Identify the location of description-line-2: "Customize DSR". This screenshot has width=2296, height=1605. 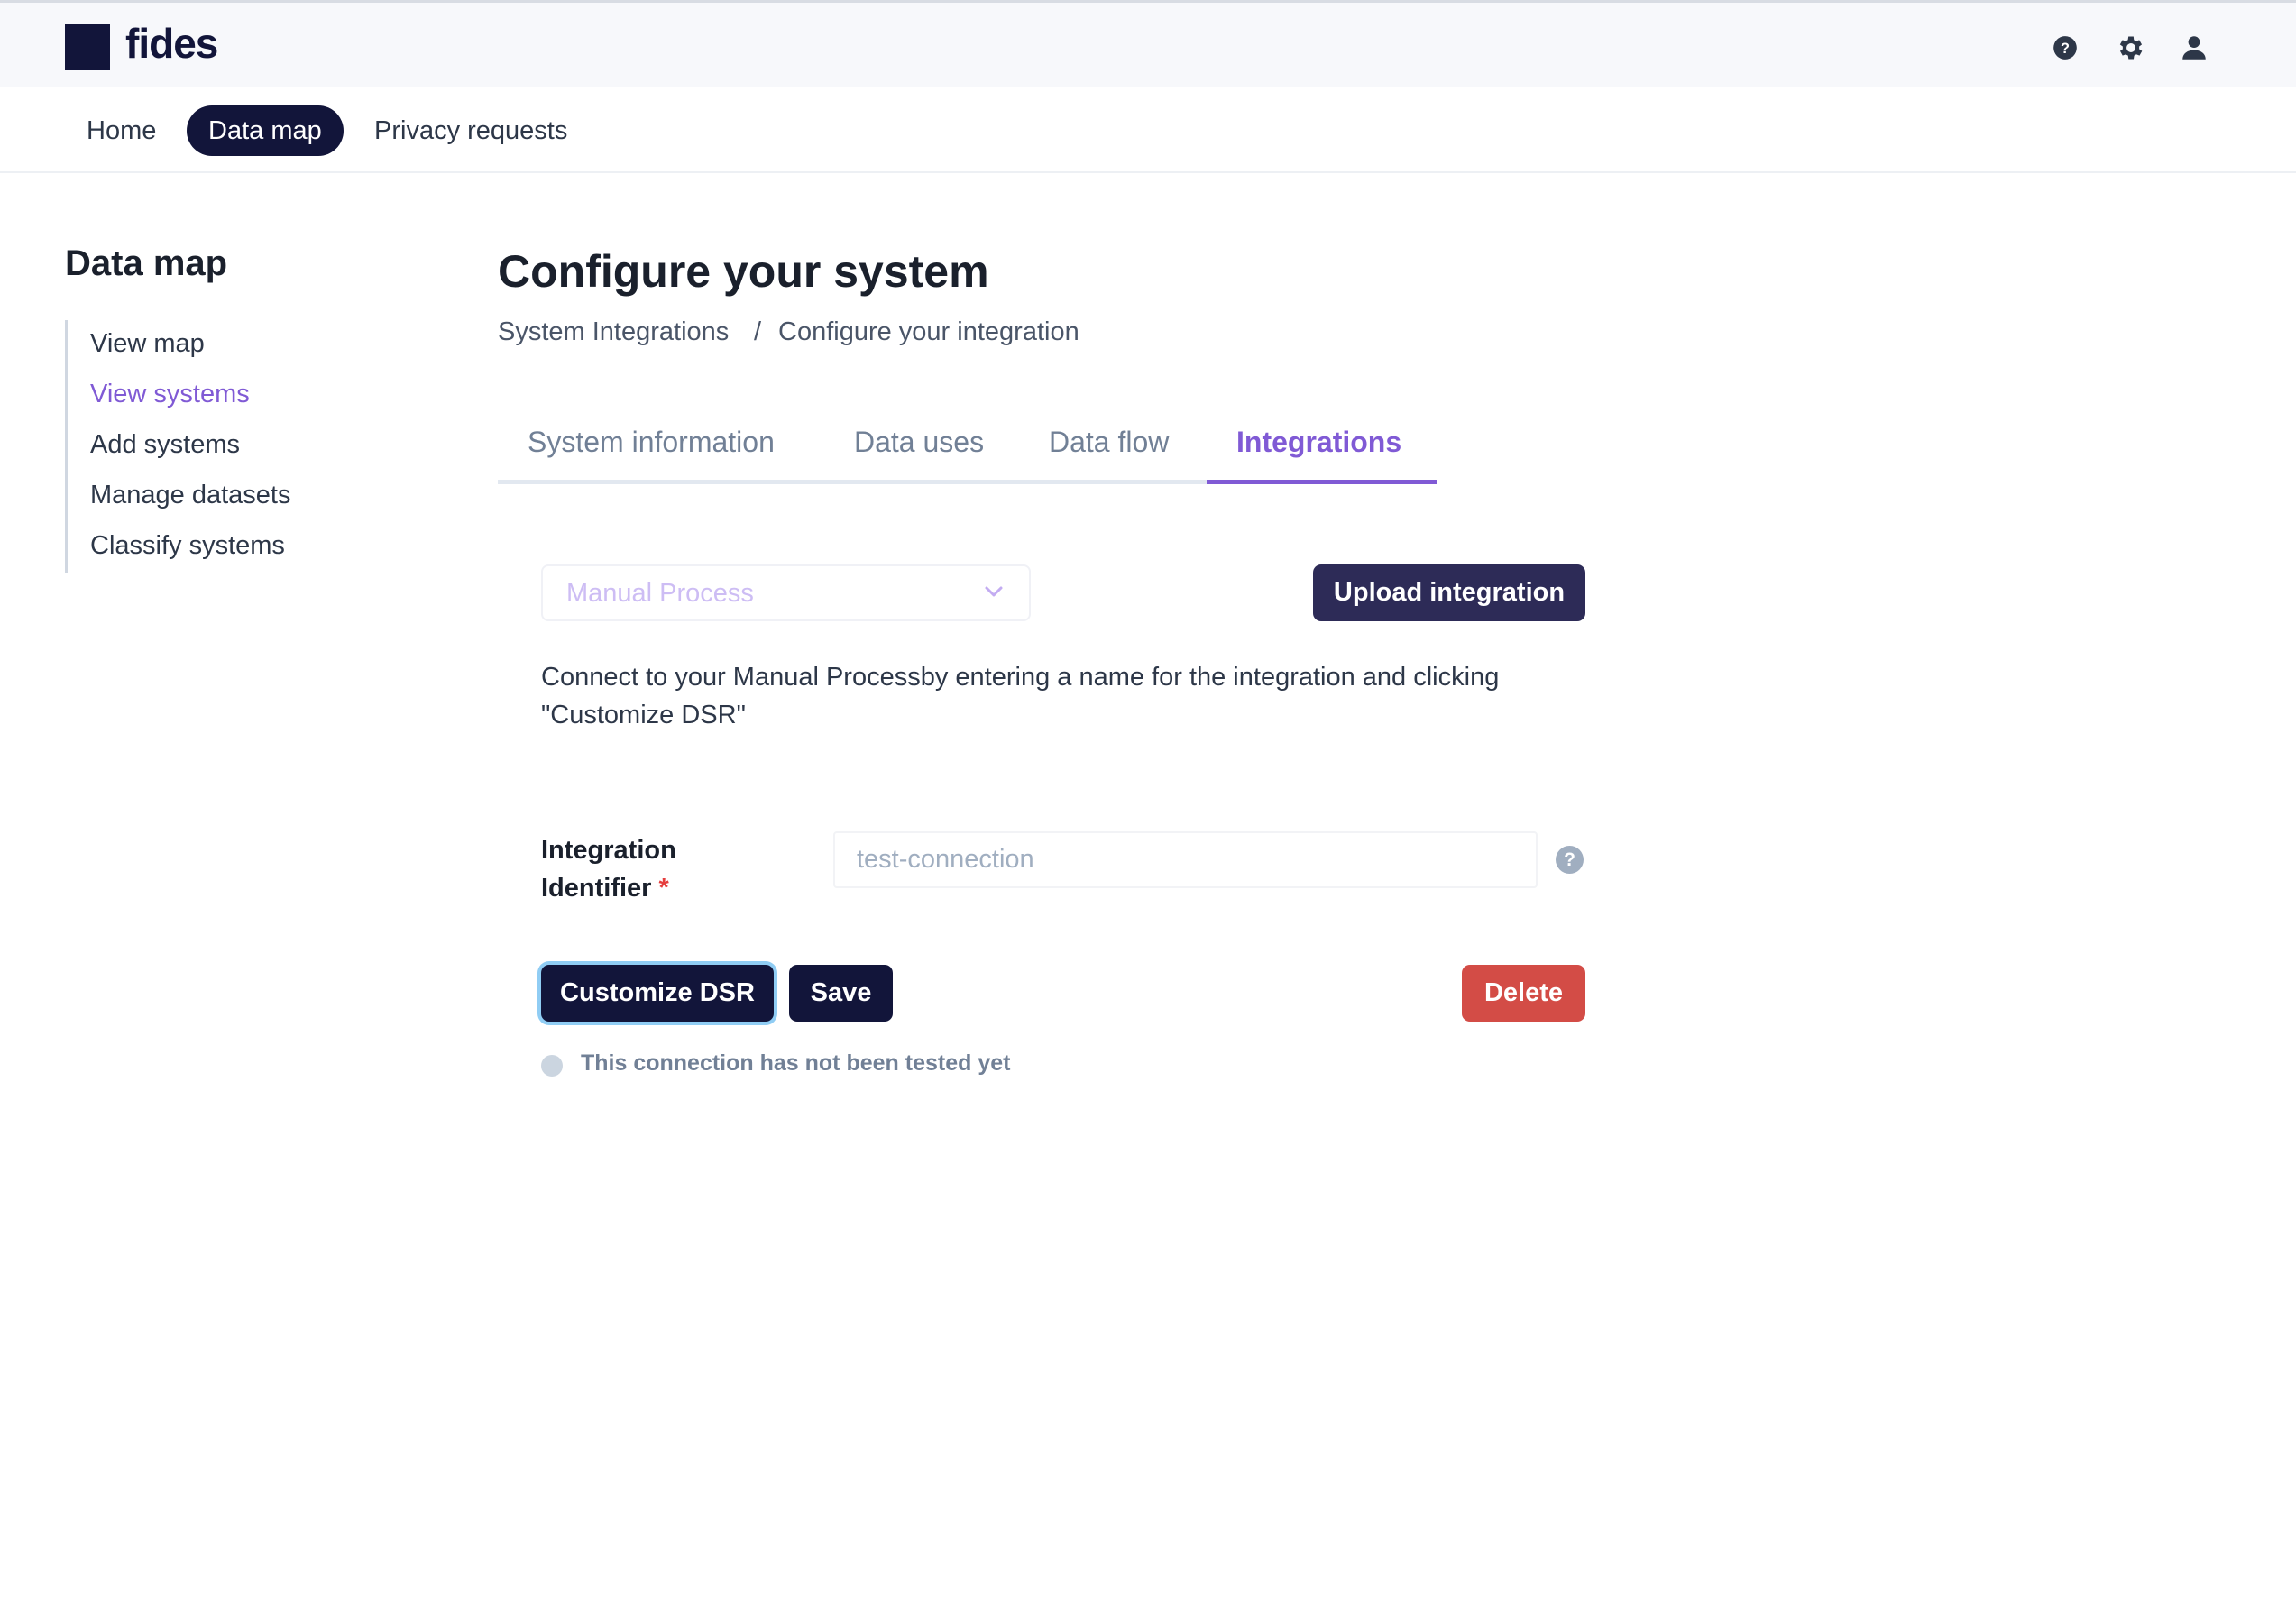
(643, 715).